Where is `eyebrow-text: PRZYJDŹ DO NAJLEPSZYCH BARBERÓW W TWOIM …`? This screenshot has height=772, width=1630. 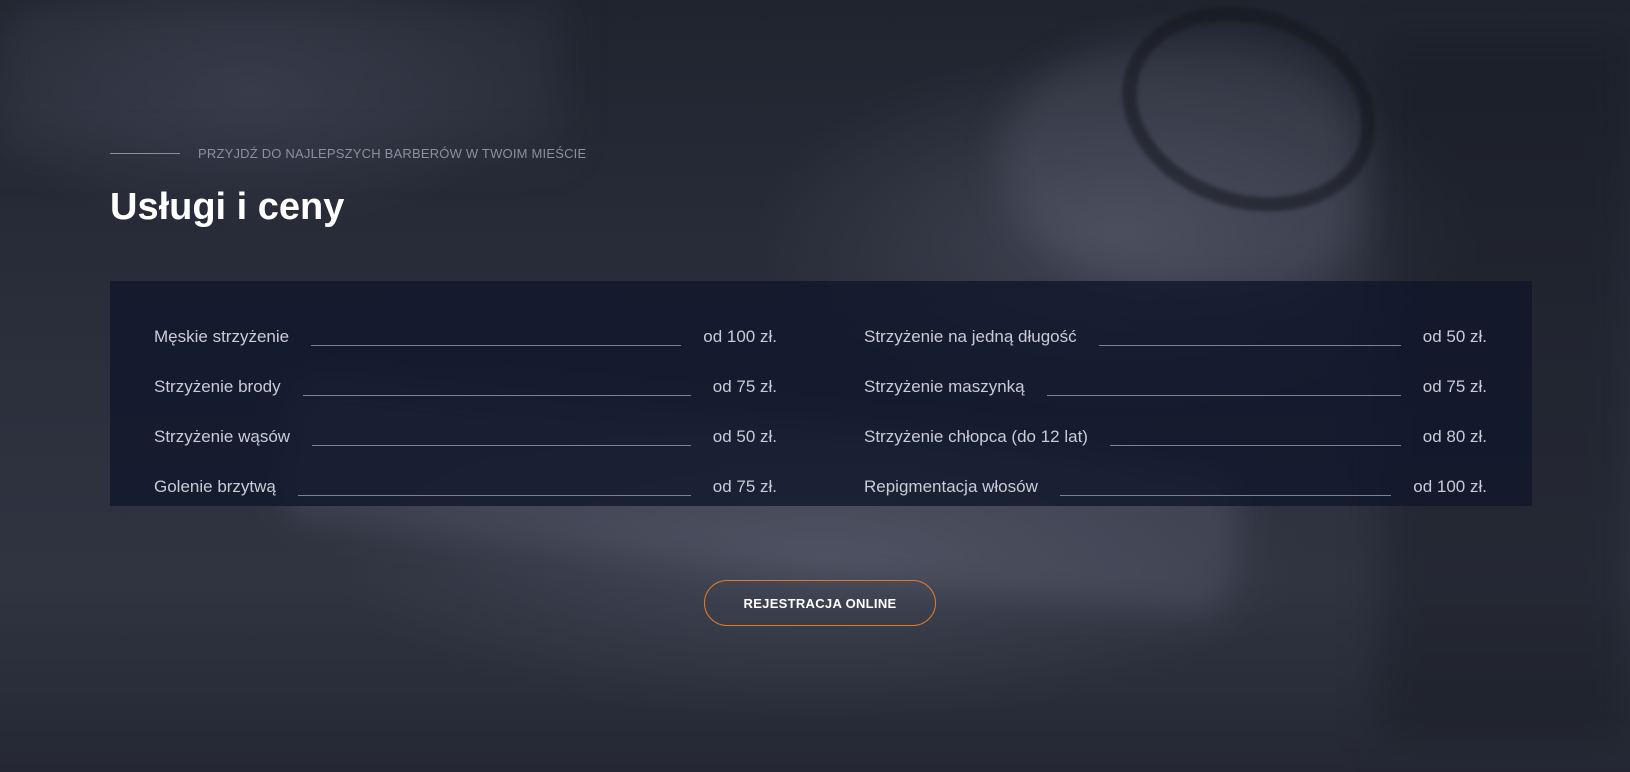
eyebrow-text: PRZYJDŹ DO NAJLEPSZYCH BARBERÓW W TWOIM … is located at coordinates (392, 153).